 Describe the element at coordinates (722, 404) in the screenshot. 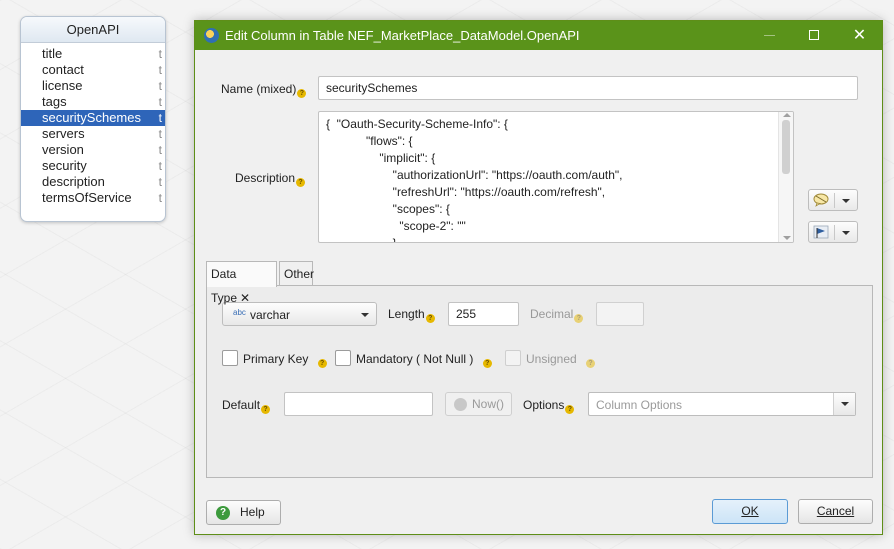

I see `column-options-select: Column Options` at that location.